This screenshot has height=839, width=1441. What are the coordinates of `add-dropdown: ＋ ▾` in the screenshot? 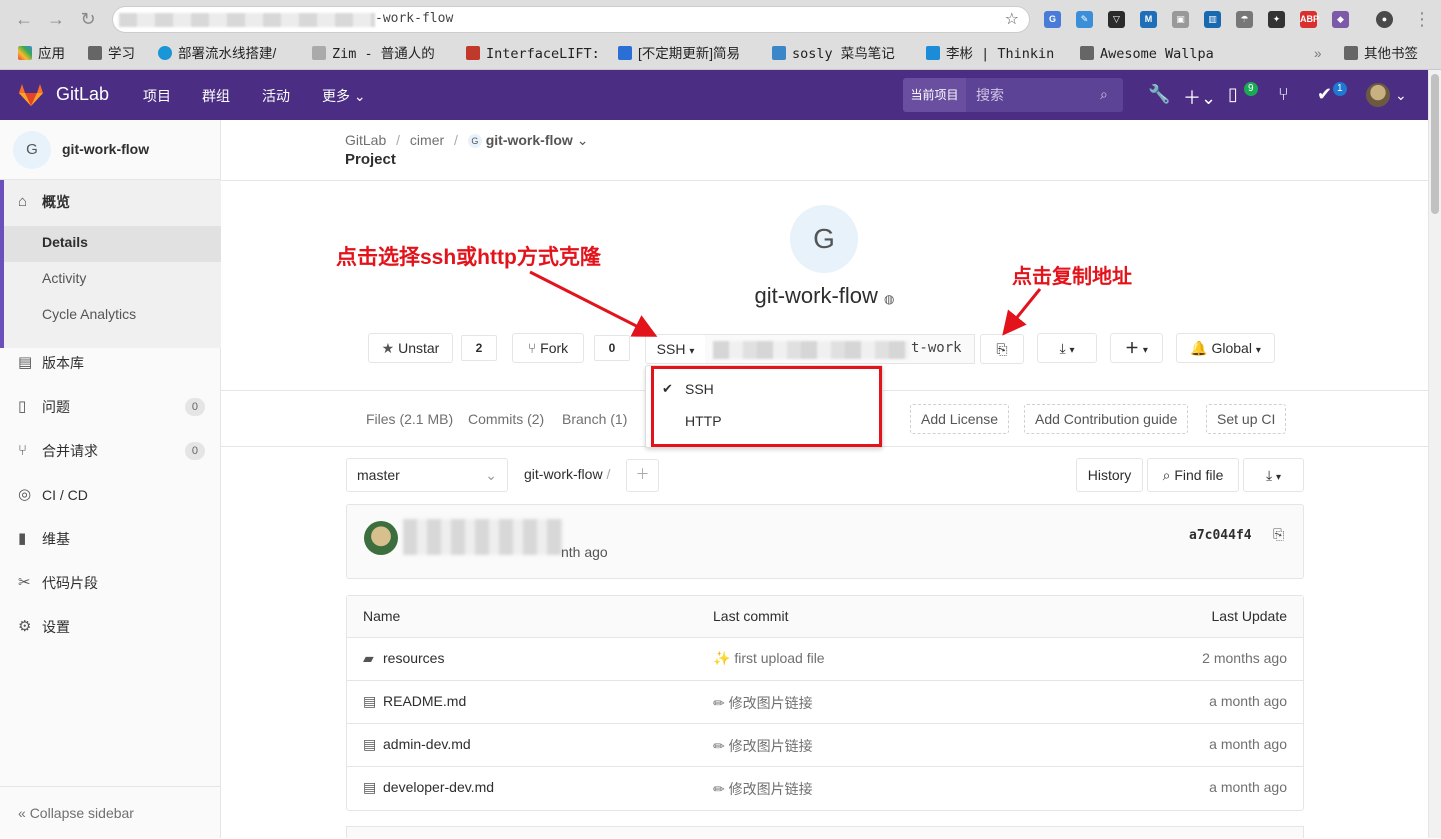 It's located at (1136, 348).